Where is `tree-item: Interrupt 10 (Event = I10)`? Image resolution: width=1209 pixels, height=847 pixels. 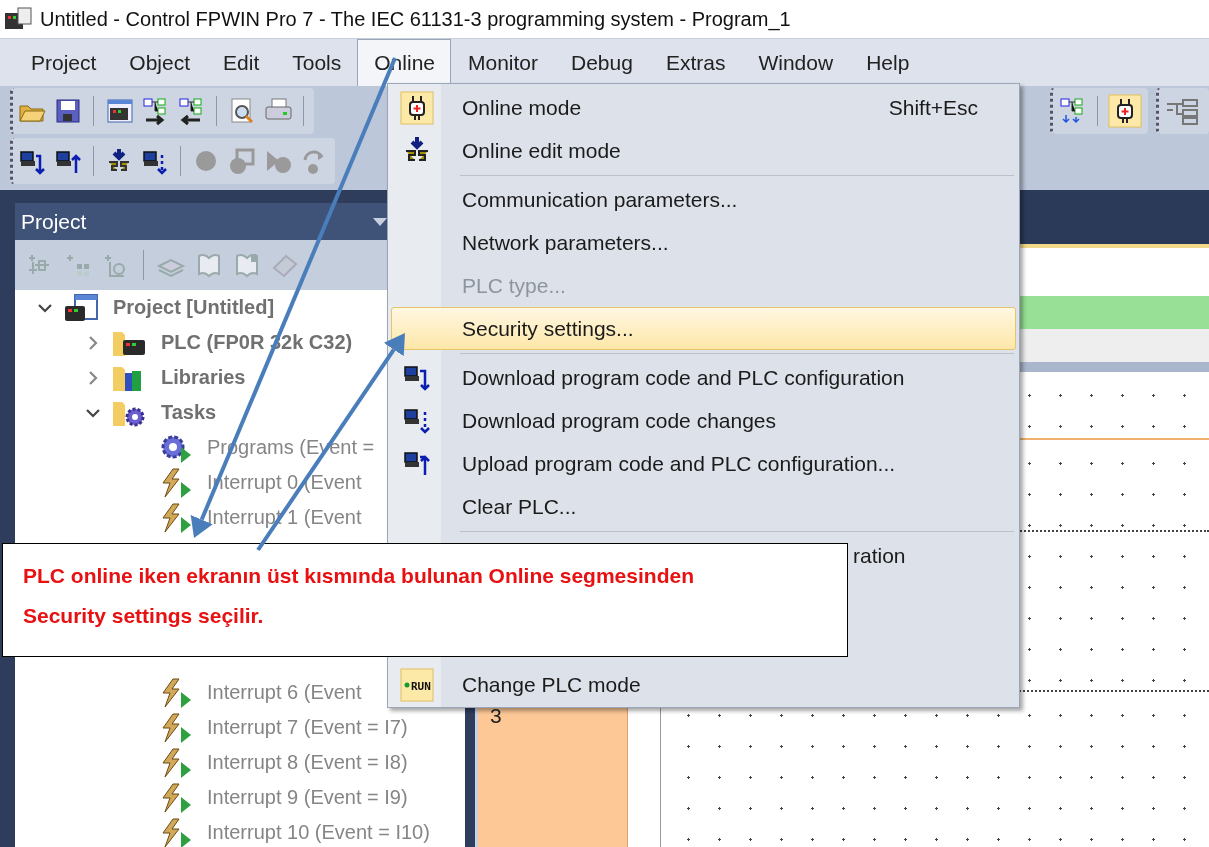
tree-item: Interrupt 10 (Event = I10) is located at coordinates (318, 832).